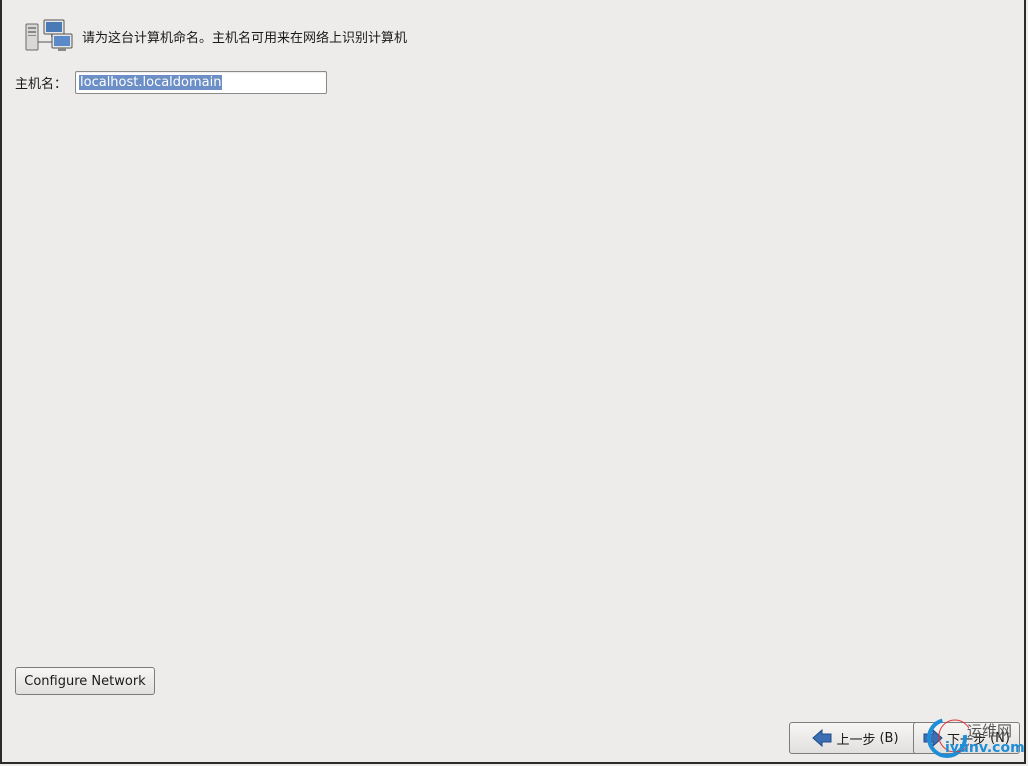  I want to click on next-button-label: 下一步, so click(967, 740).